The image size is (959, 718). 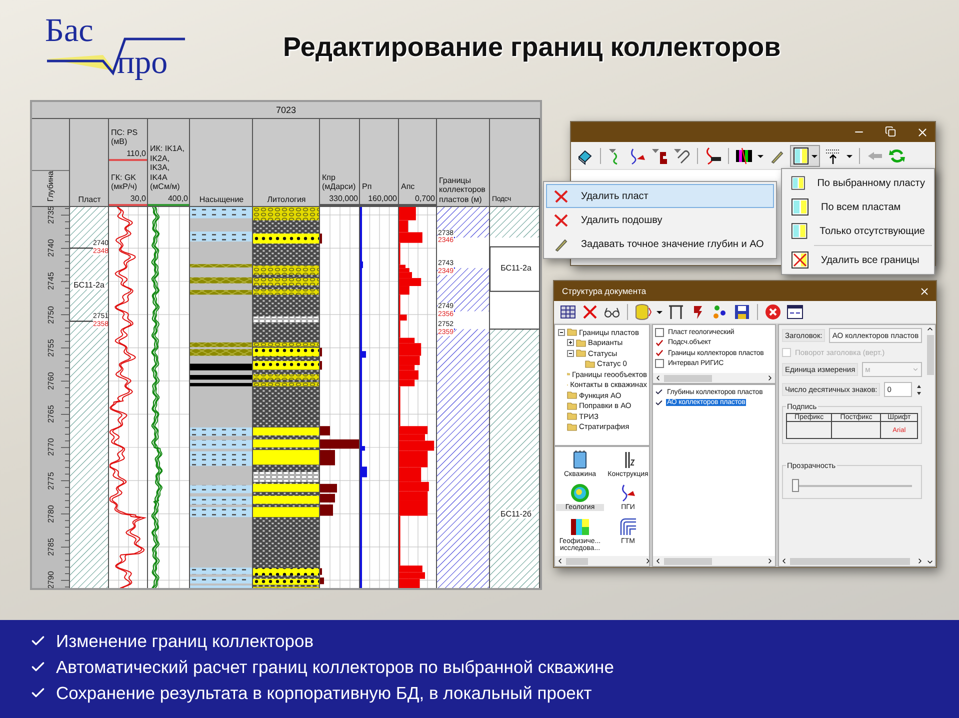 What do you see at coordinates (930, 562) in the screenshot?
I see `scroll-down-icon` at bounding box center [930, 562].